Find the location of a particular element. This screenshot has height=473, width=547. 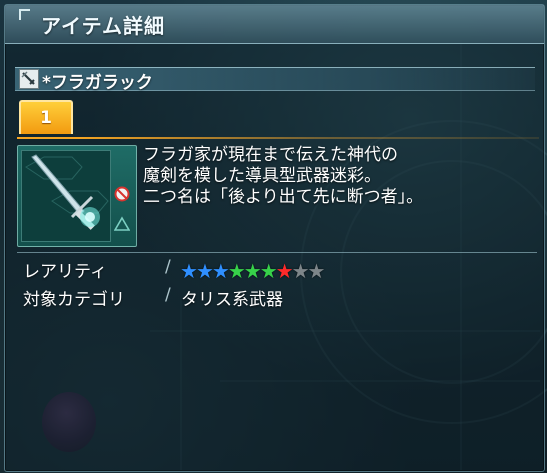

item-image-frame is located at coordinates (77, 196).